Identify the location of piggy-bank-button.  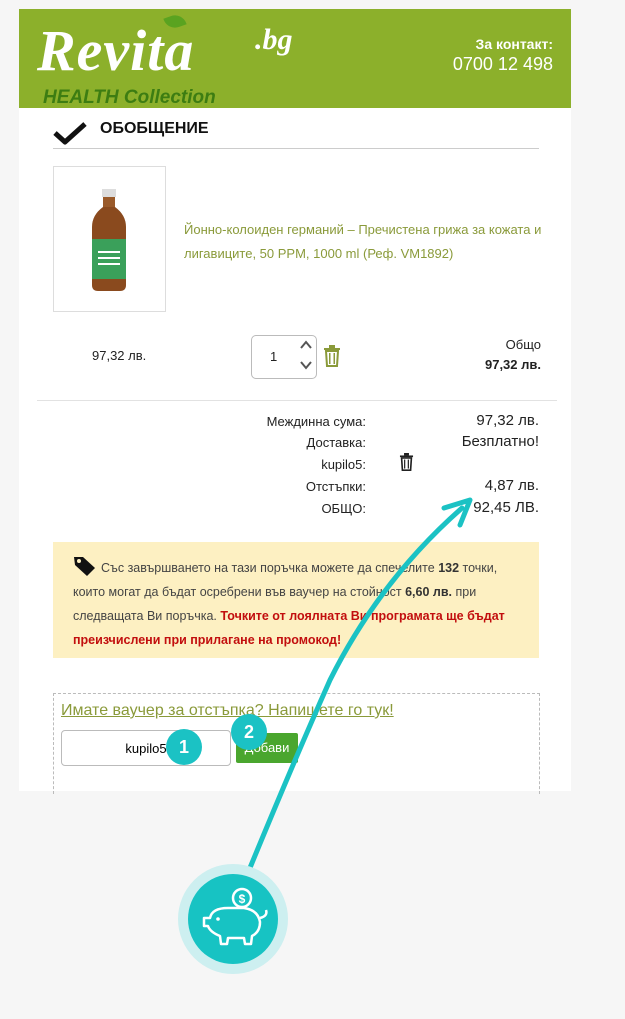
(233, 919).